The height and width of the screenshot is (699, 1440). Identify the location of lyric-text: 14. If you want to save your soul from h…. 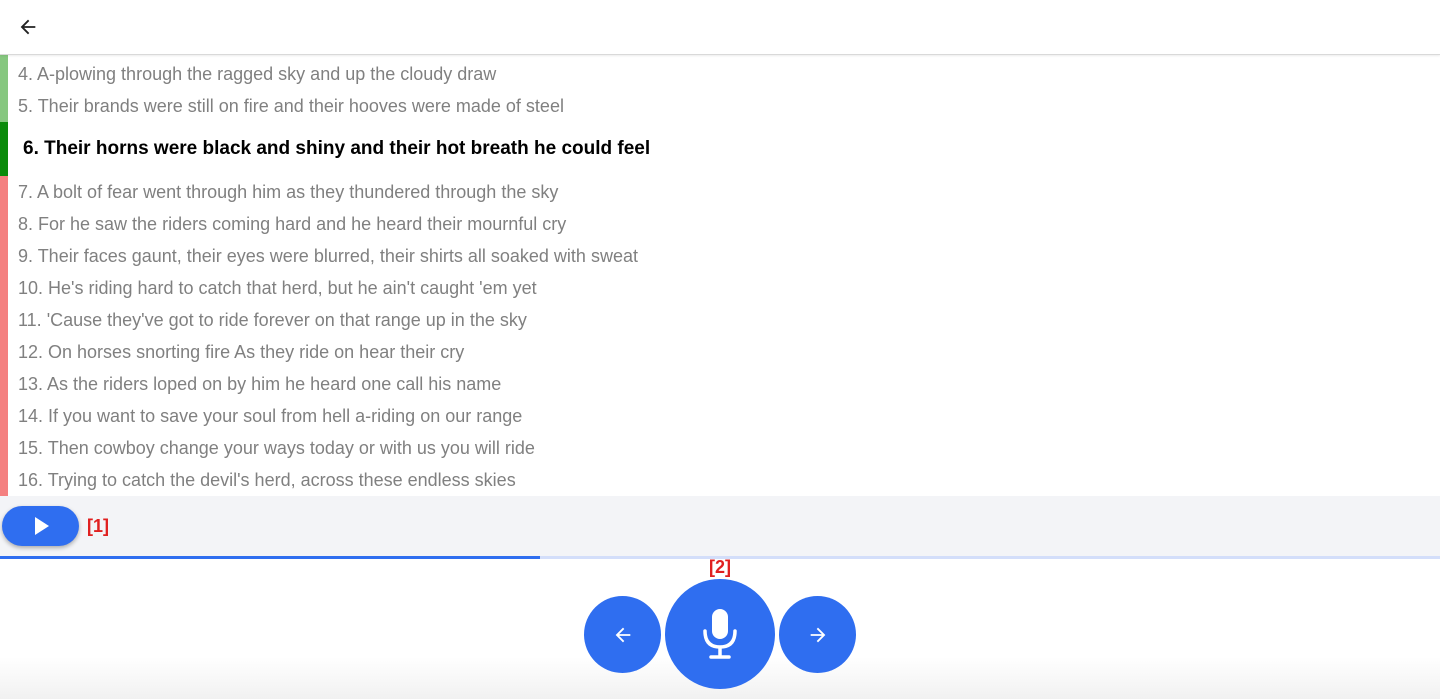
(270, 416).